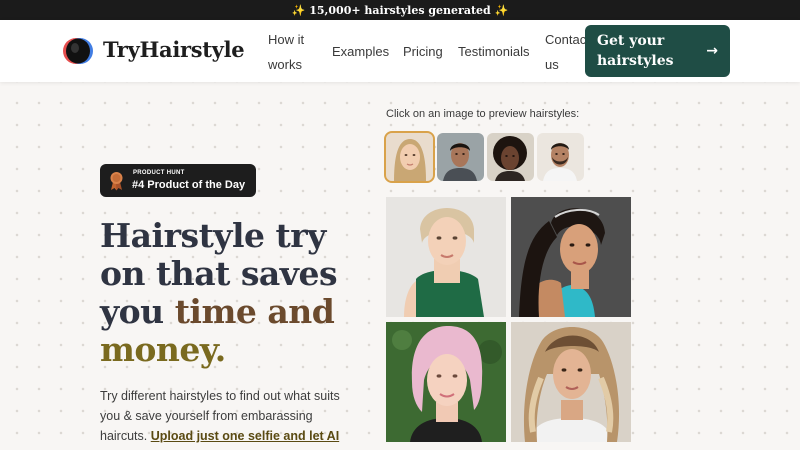 This screenshot has width=800, height=450. I want to click on photo-pink-bob-cut, so click(446, 382).